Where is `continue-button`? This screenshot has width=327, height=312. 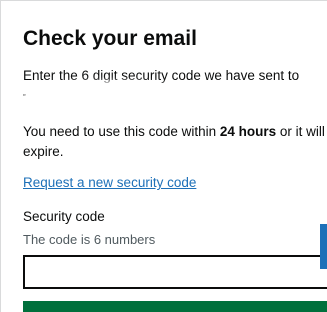
continue-button is located at coordinates (175, 306).